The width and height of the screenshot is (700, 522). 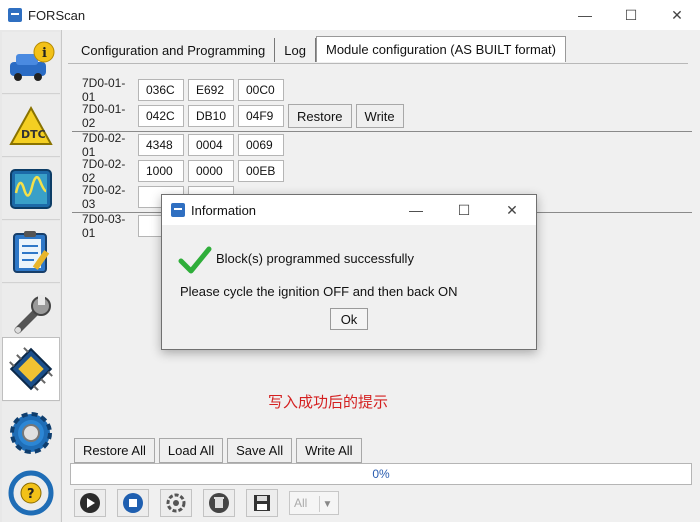 I want to click on config-row: 7D0-01-02 042C DB10 04F9 Restore Write, so click(x=238, y=116).